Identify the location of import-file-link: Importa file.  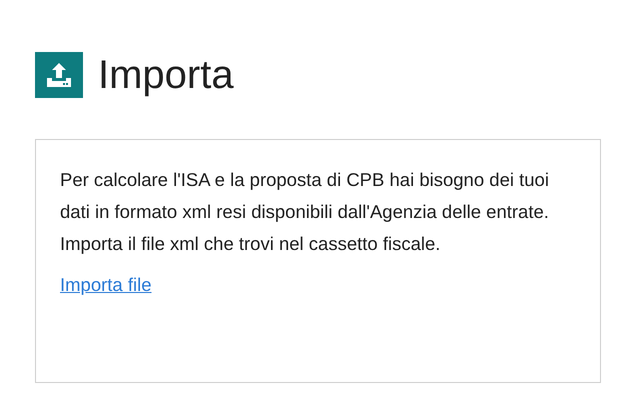
(106, 285).